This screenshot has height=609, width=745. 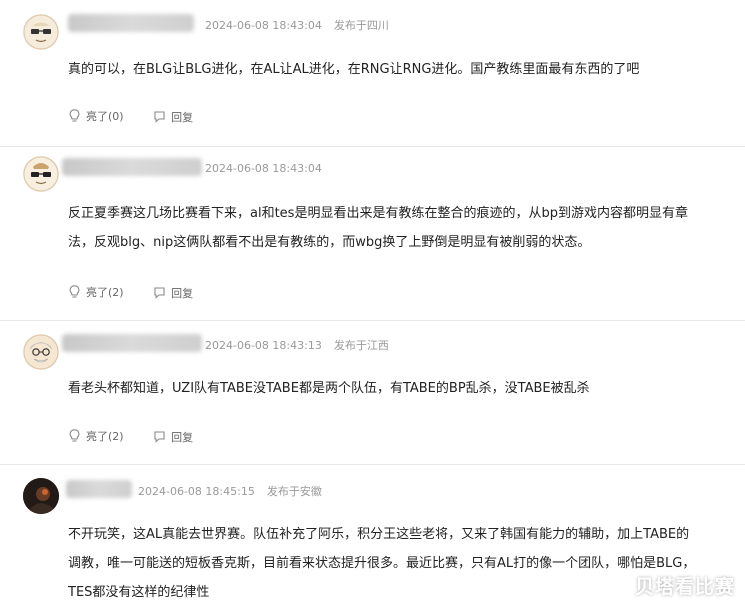 What do you see at coordinates (684, 587) in the screenshot?
I see `watermark-text: 贝塔看比赛` at bounding box center [684, 587].